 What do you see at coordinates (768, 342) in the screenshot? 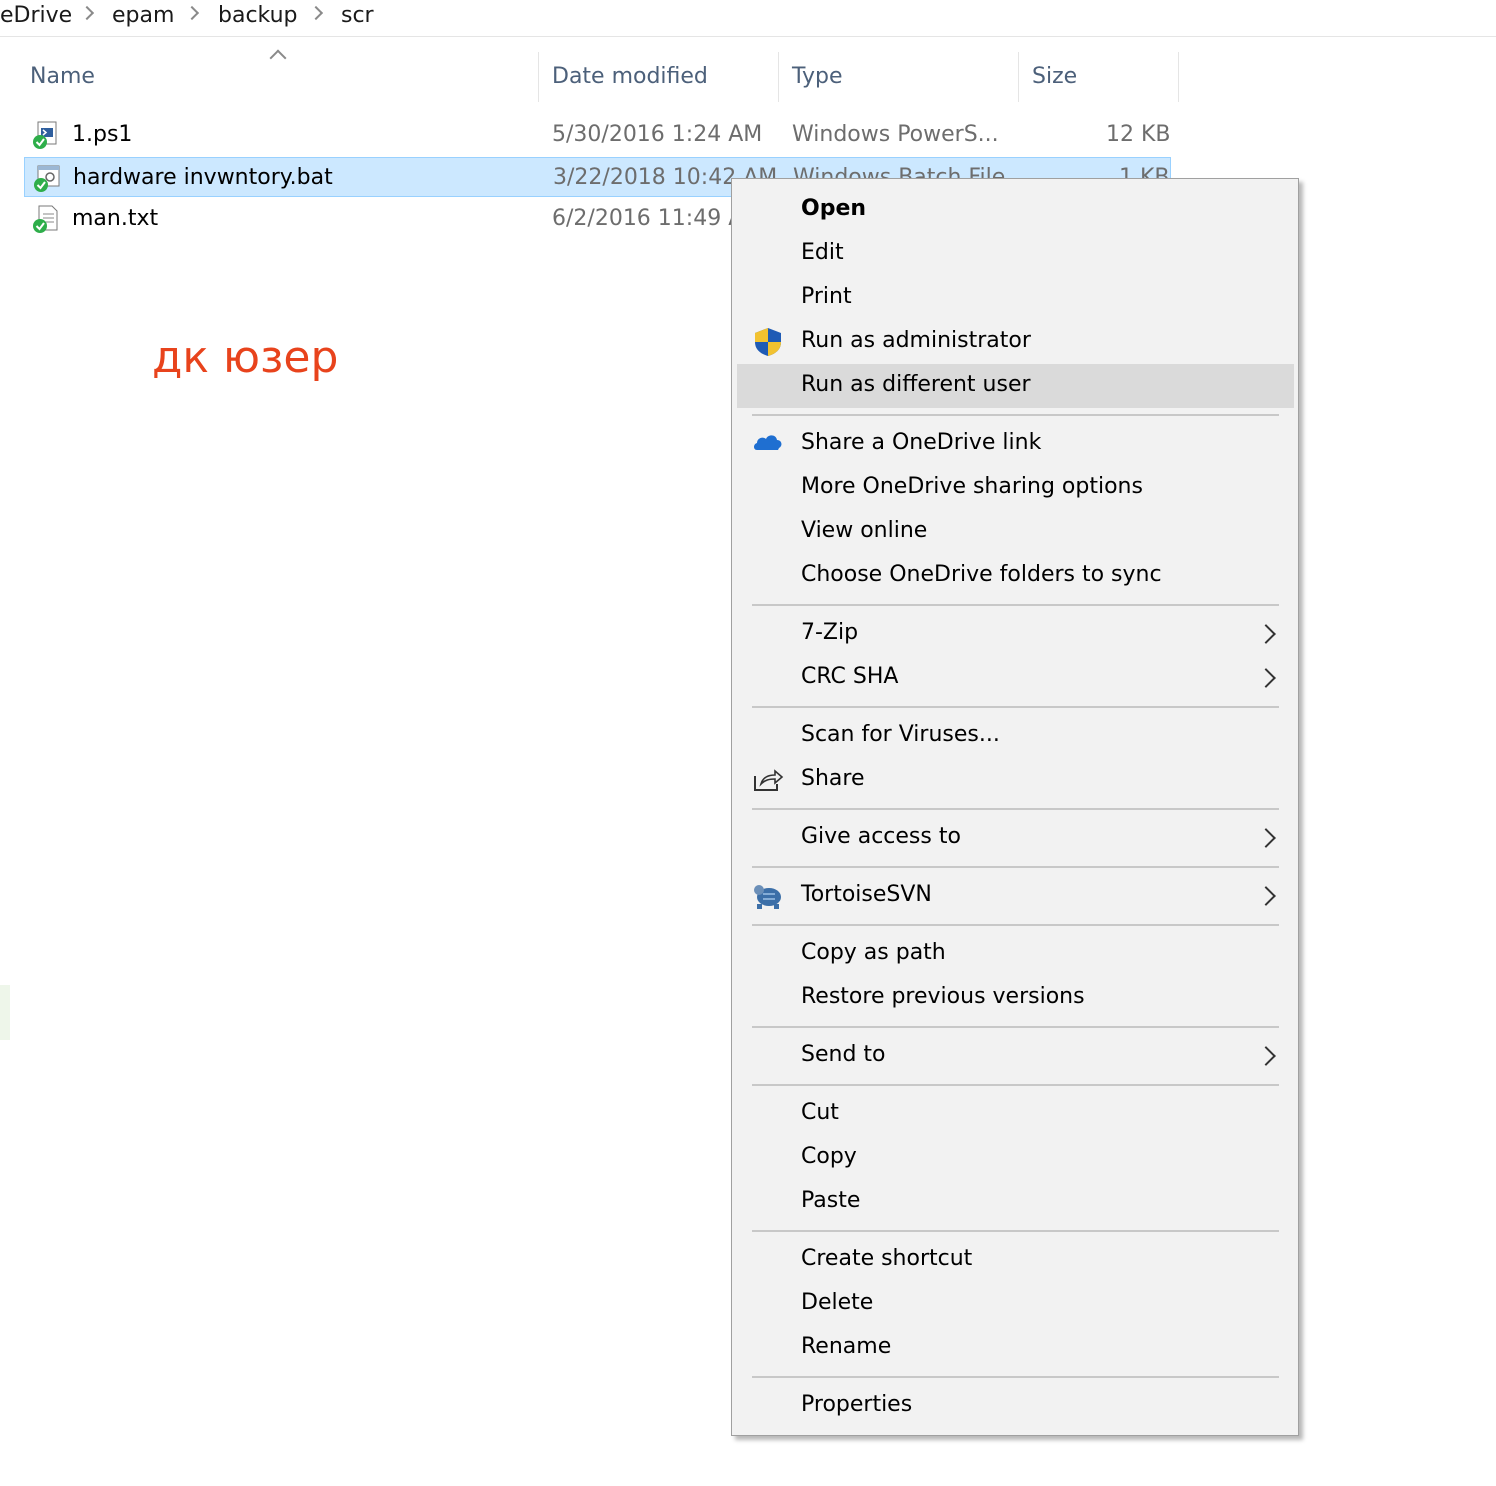
I see `uac-shield-icon` at bounding box center [768, 342].